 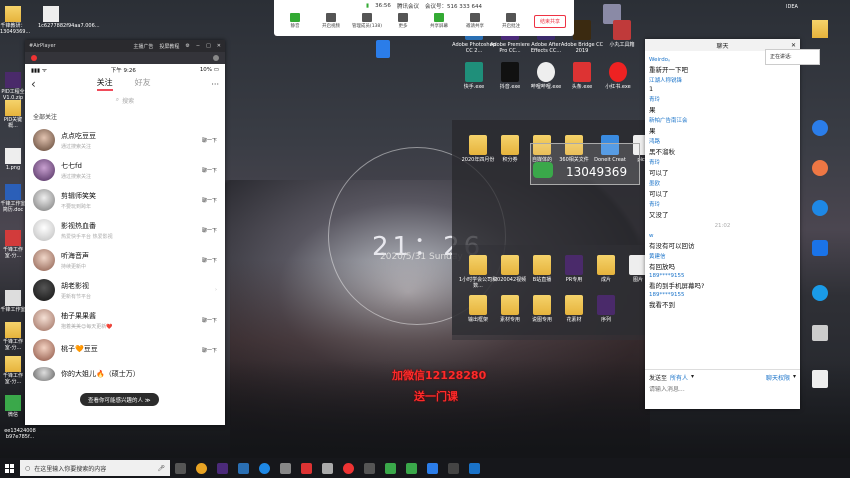 What do you see at coordinates (119, 399) in the screenshot?
I see `suggestion-toast: 查看你可能感兴趣的人 ≫` at bounding box center [119, 399].